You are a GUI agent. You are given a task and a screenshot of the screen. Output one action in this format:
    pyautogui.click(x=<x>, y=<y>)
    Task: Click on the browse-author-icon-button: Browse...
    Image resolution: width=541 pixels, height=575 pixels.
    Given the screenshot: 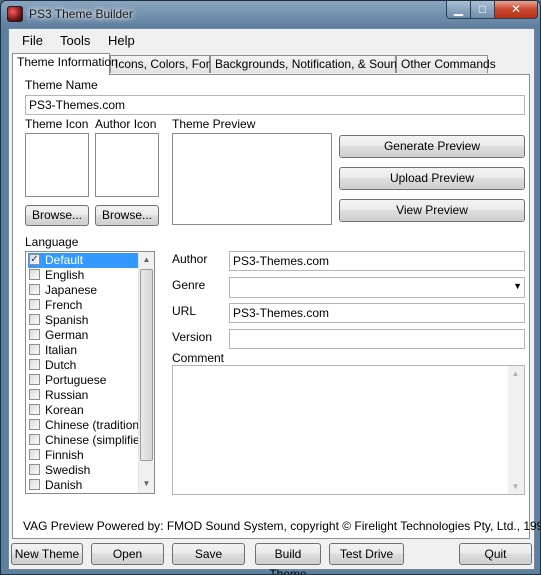 What is the action you would take?
    pyautogui.click(x=127, y=215)
    